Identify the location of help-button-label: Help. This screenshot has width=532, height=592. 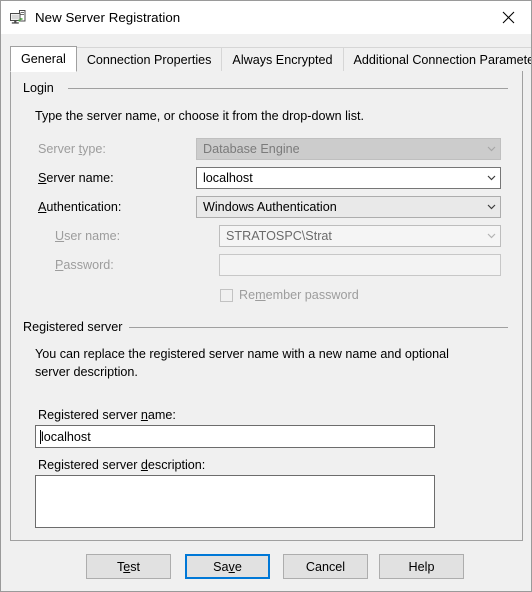
(421, 566).